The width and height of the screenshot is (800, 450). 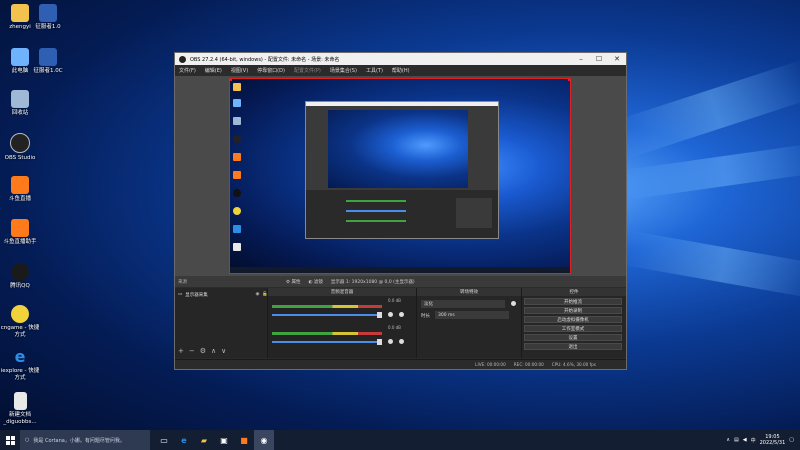 I want to click on settings-icon: ⚙, so click(x=203, y=351).